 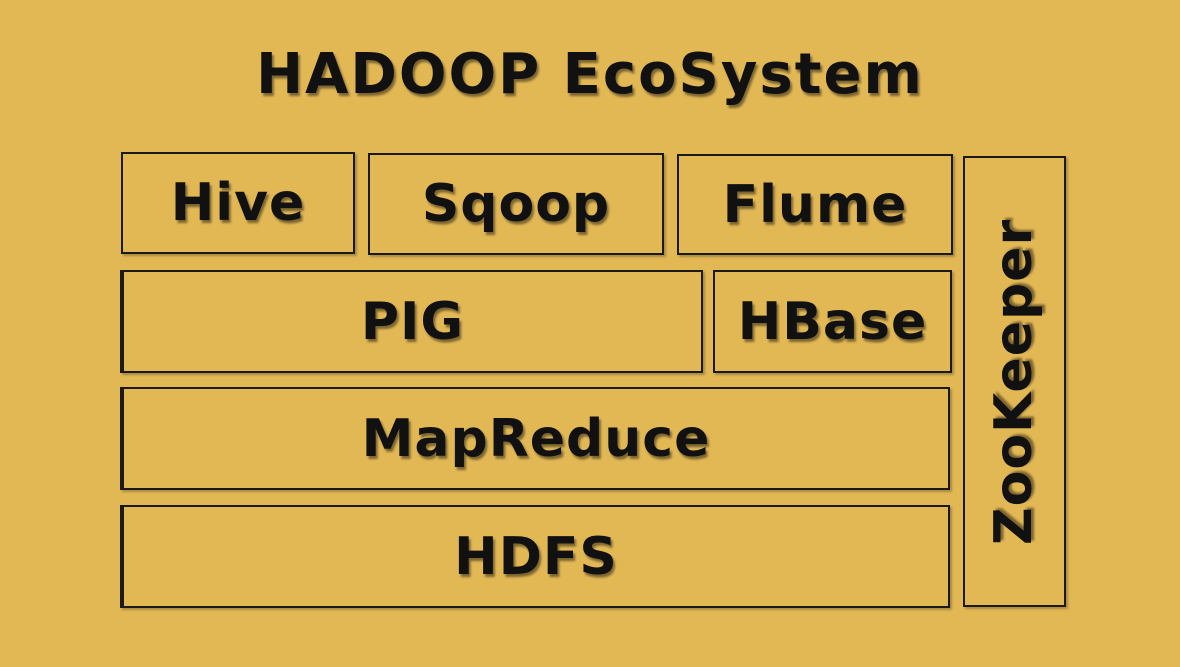 I want to click on pig-label: PIG, so click(x=412, y=321).